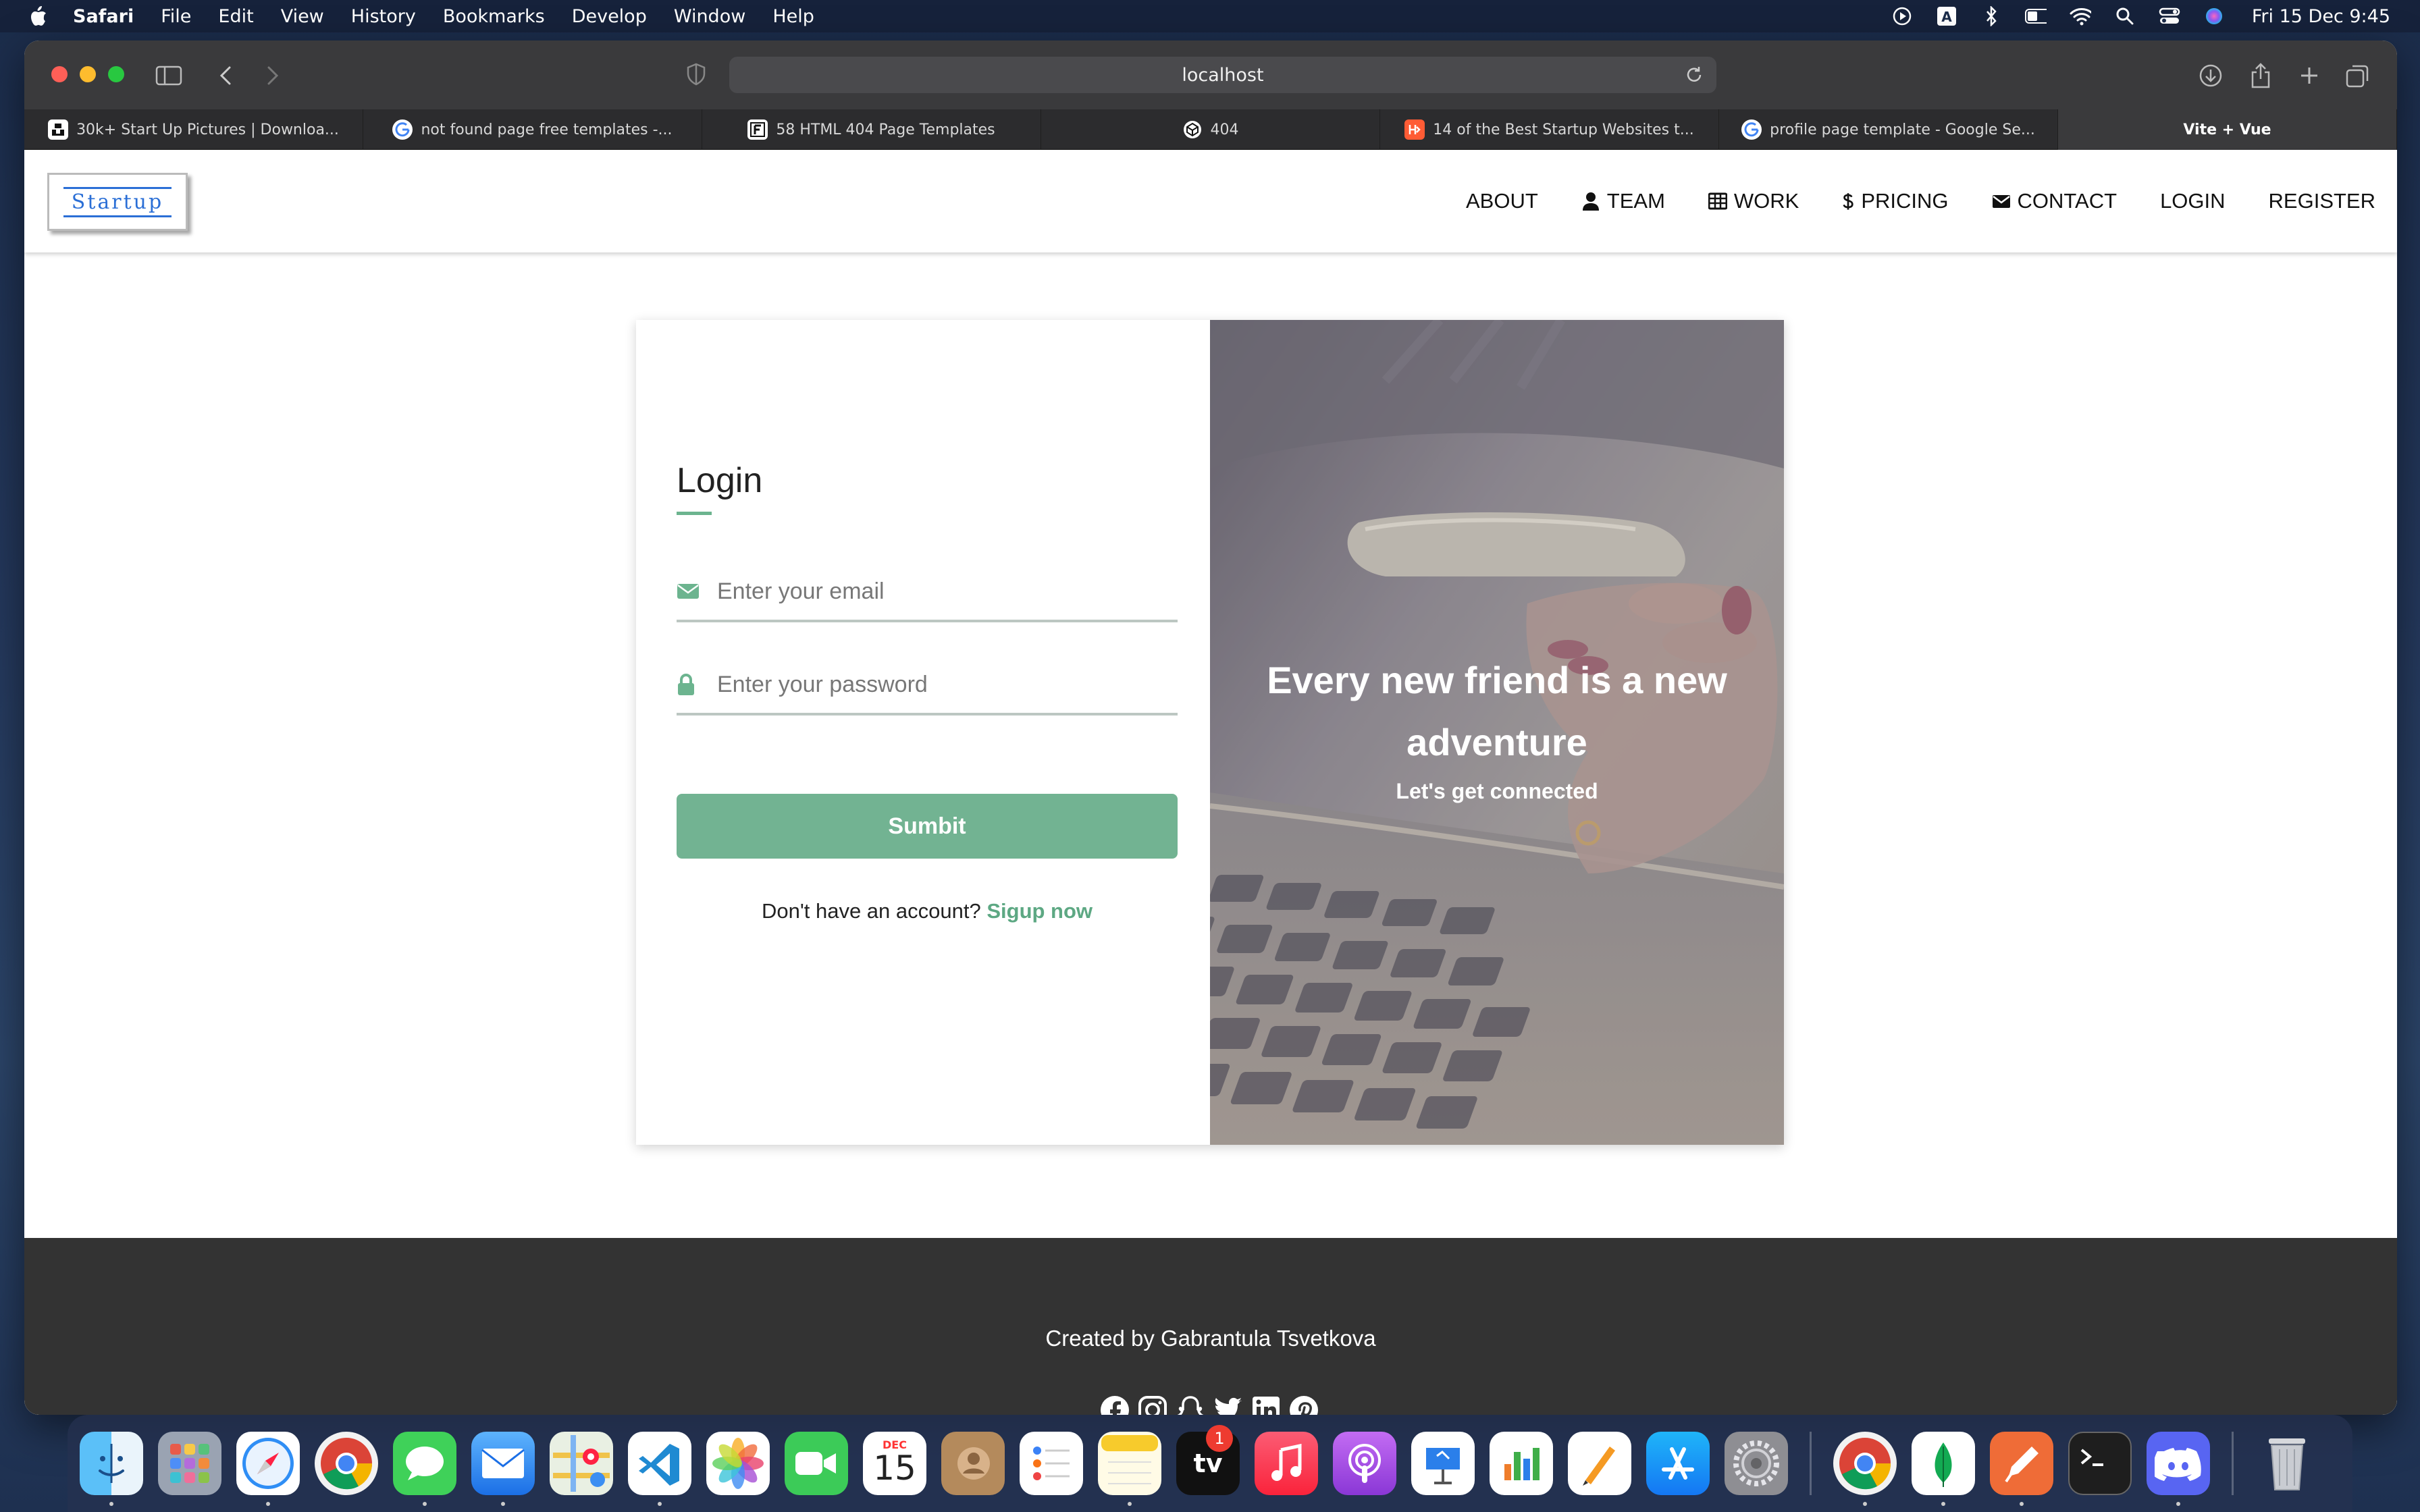  Describe the element at coordinates (2261, 75) in the screenshot. I see `share-icon` at that location.